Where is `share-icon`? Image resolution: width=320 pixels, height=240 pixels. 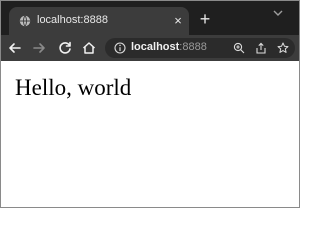 share-icon is located at coordinates (261, 48).